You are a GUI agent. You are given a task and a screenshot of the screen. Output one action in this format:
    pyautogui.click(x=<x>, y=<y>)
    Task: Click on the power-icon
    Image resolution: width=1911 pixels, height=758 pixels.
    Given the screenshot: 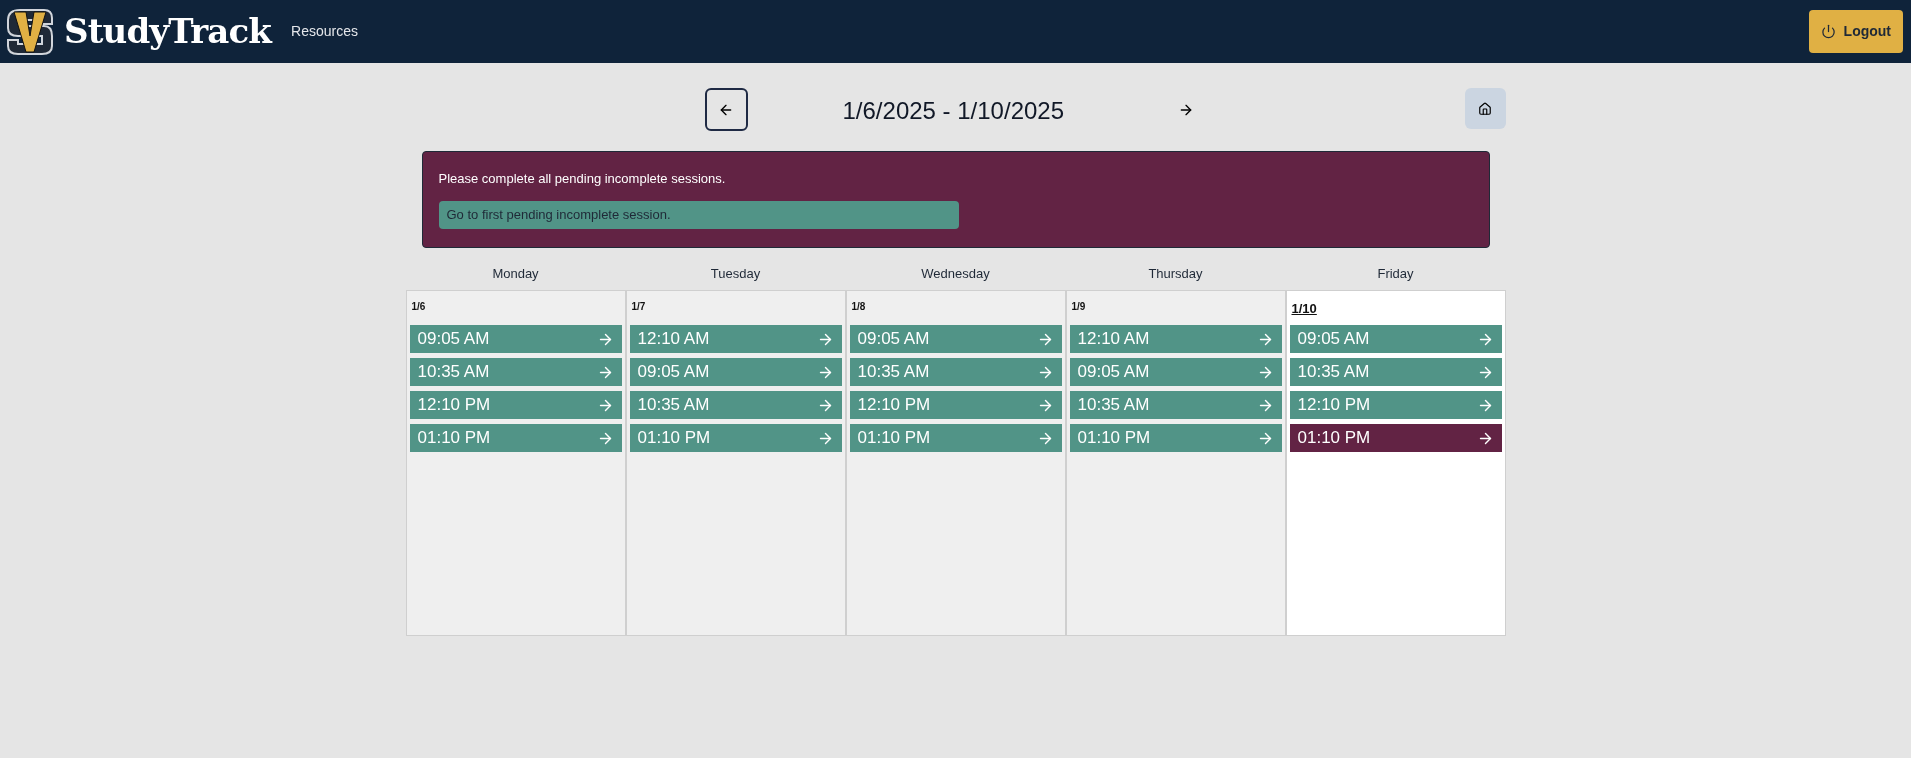 What is the action you would take?
    pyautogui.click(x=1828, y=31)
    